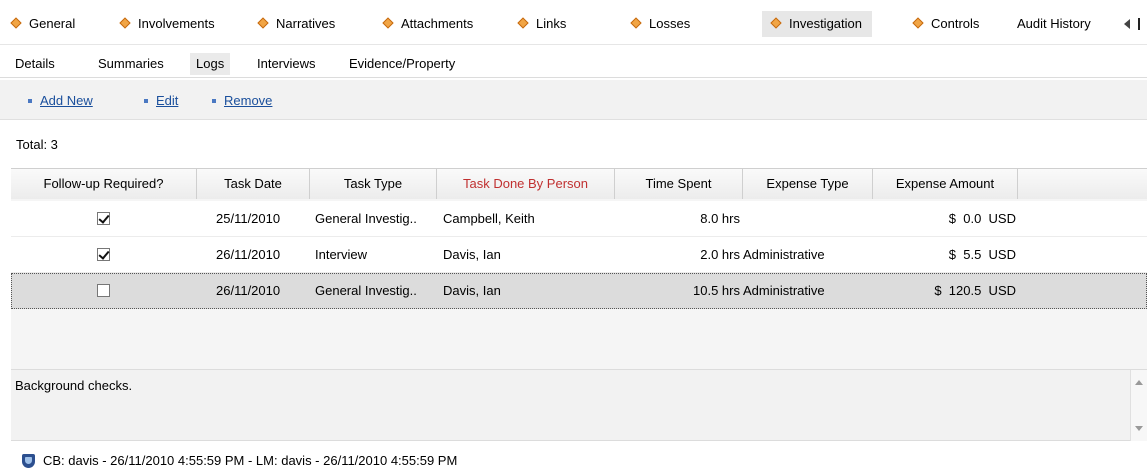 The image size is (1147, 474). Describe the element at coordinates (341, 254) in the screenshot. I see `cell-task-type: Interview` at that location.